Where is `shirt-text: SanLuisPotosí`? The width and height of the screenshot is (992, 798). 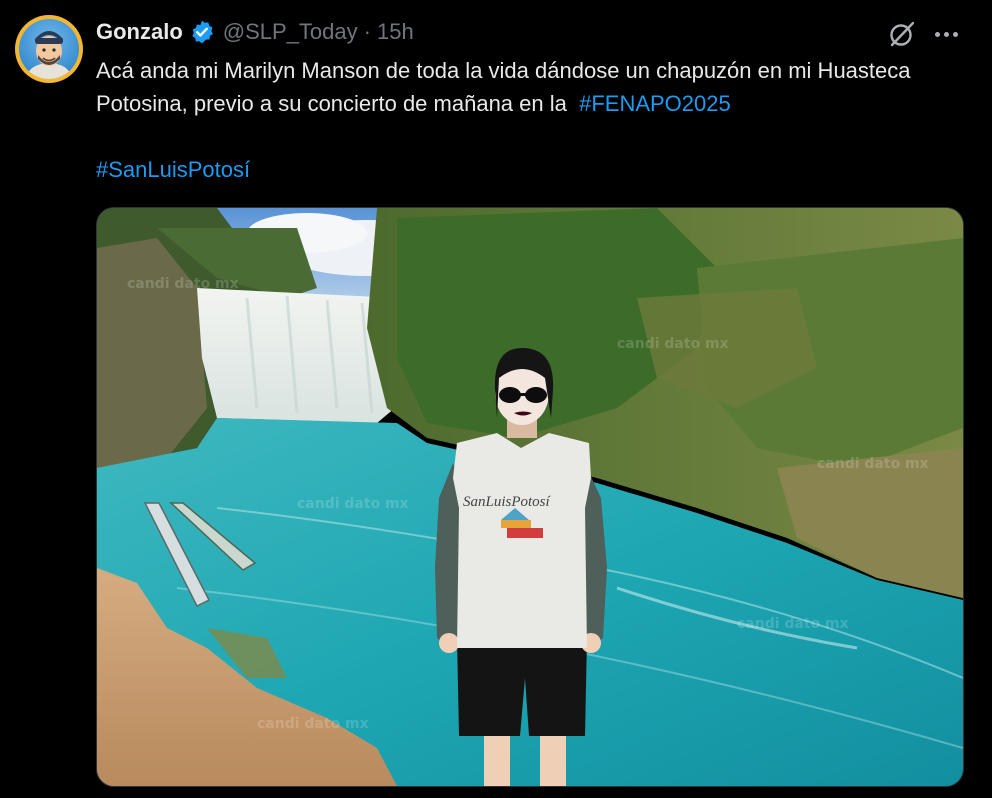 shirt-text: SanLuisPotosí is located at coordinates (507, 502).